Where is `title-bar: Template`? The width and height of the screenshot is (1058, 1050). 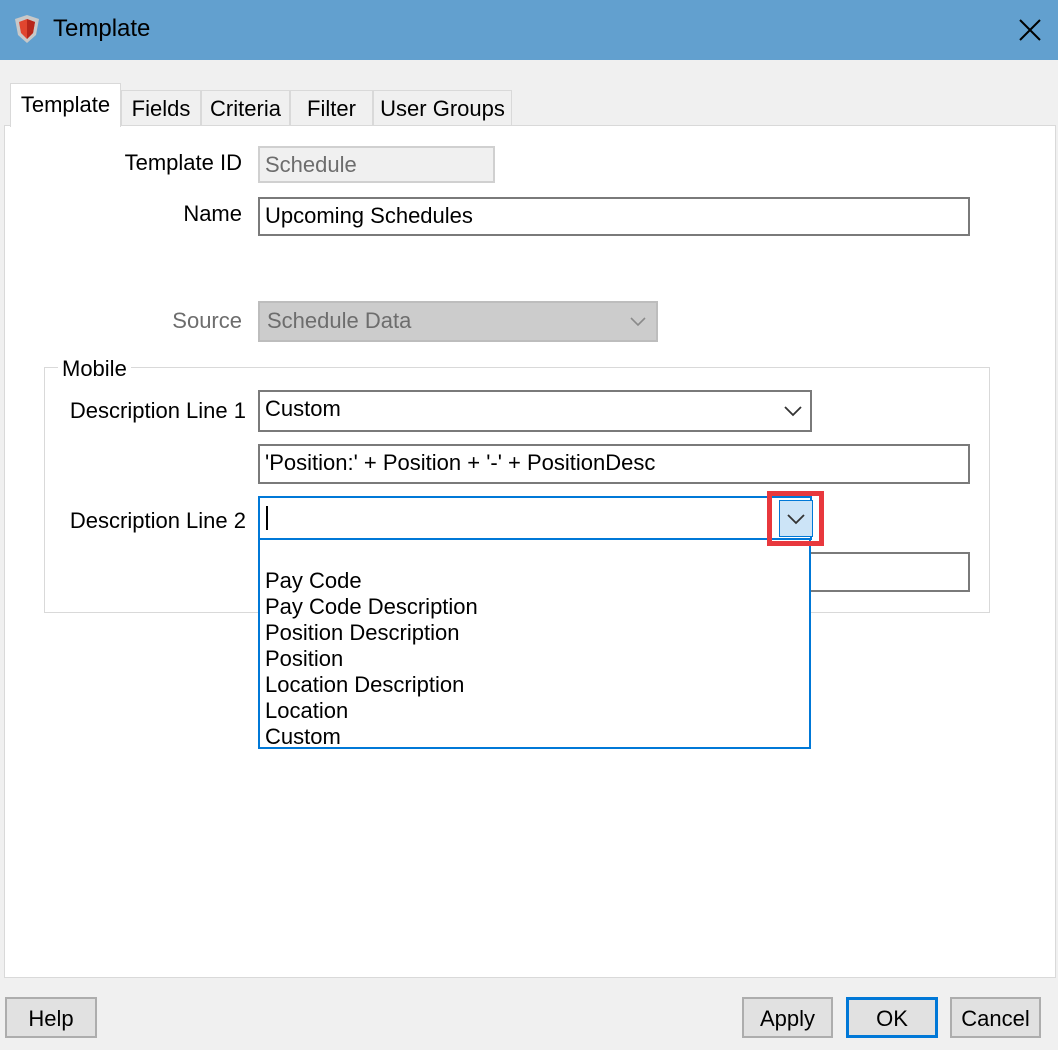
title-bar: Template is located at coordinates (529, 30).